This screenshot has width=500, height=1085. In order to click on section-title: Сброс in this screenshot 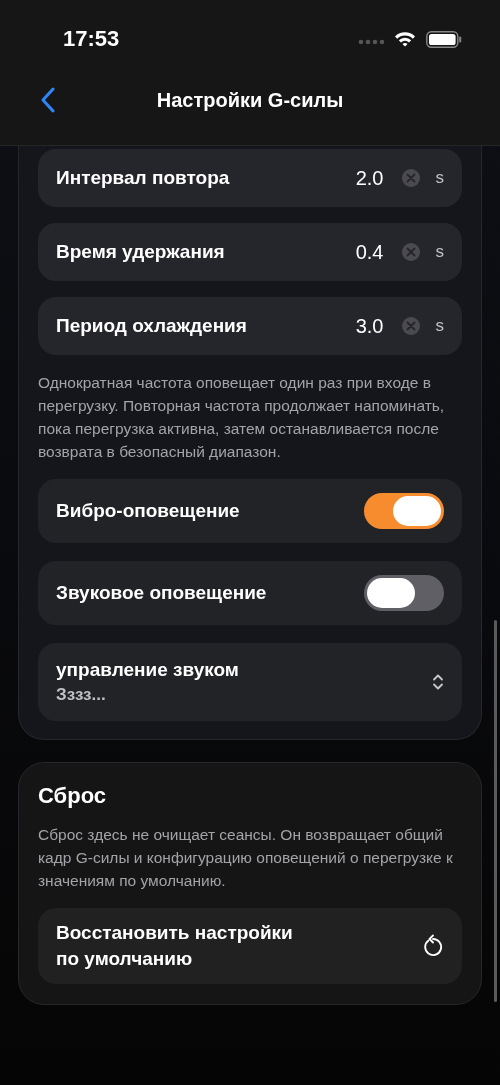, I will do `click(72, 796)`.